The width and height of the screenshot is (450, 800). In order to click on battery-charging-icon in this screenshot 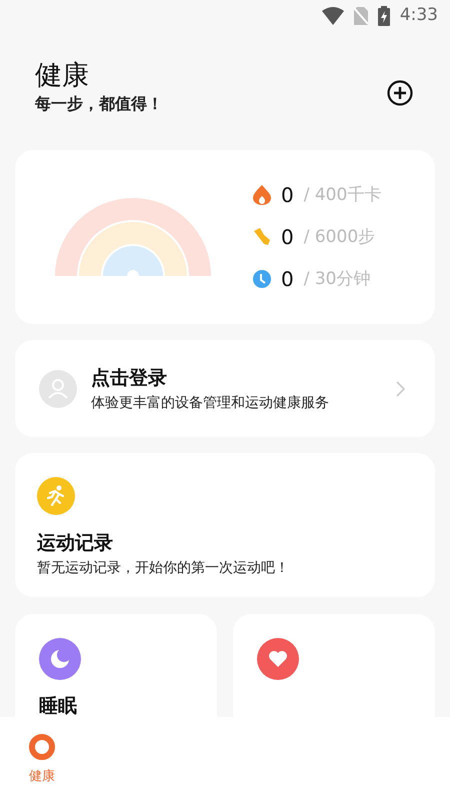, I will do `click(384, 16)`.